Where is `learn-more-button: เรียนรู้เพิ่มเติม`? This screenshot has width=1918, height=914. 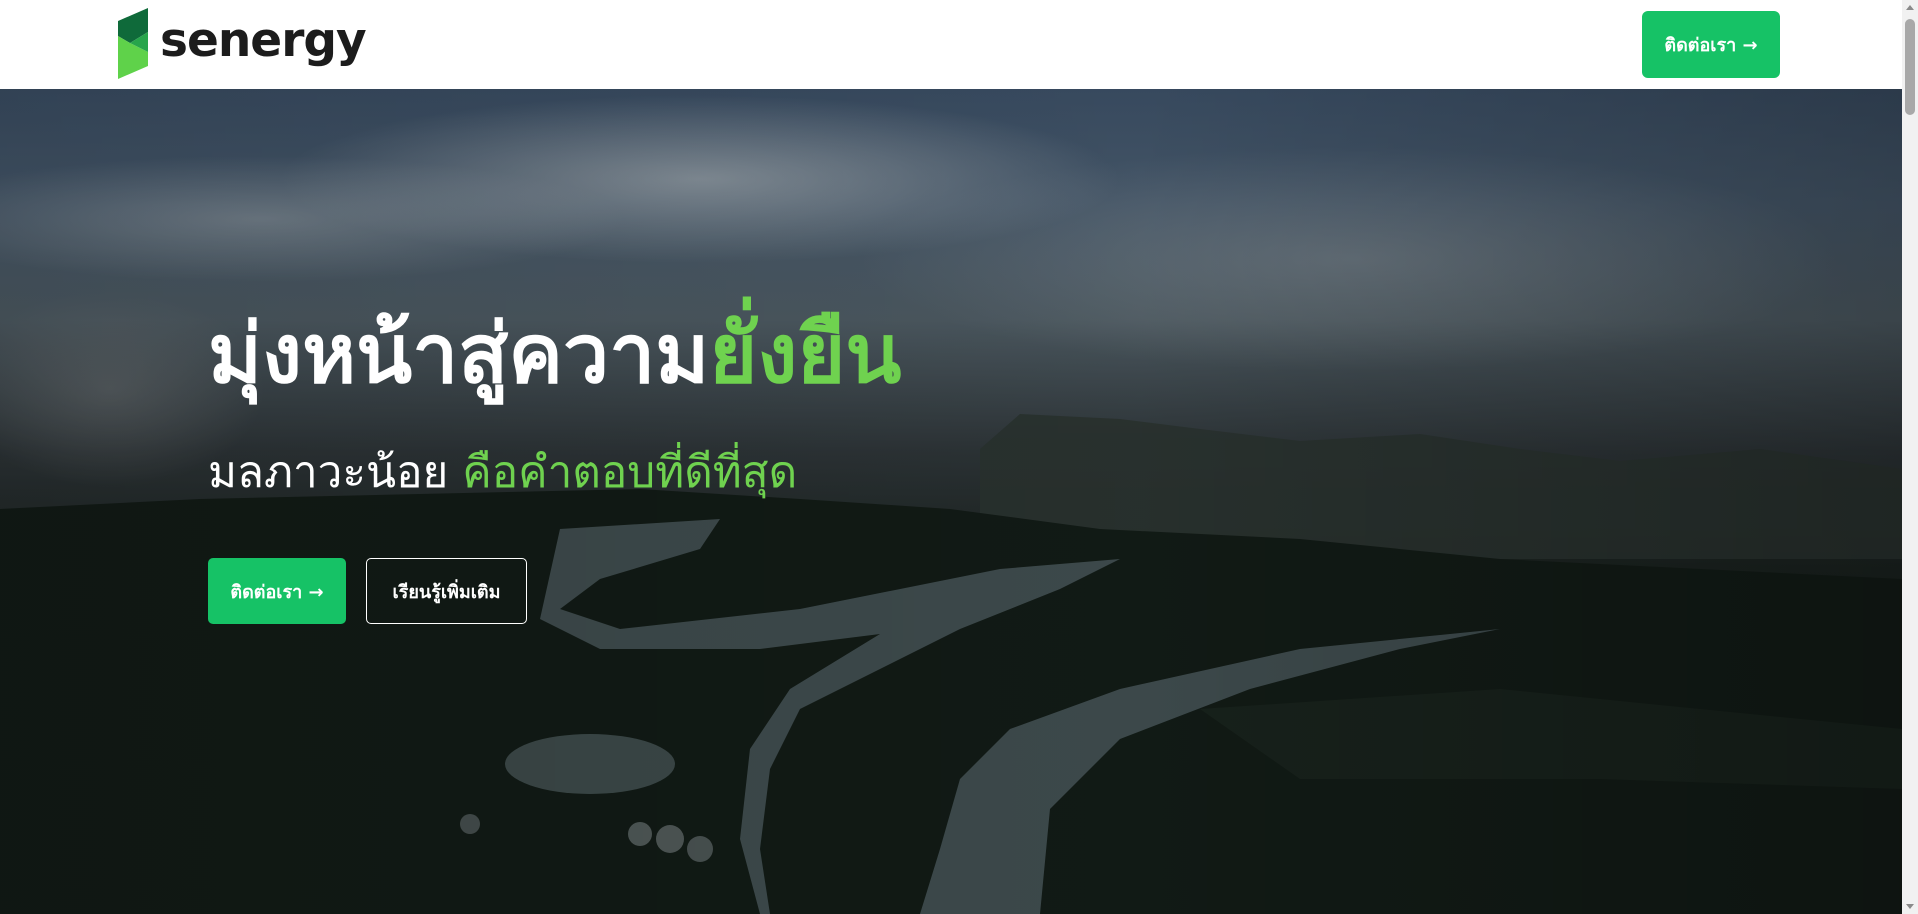
learn-more-button: เรียนรู้เพิ่มเติม is located at coordinates (446, 591).